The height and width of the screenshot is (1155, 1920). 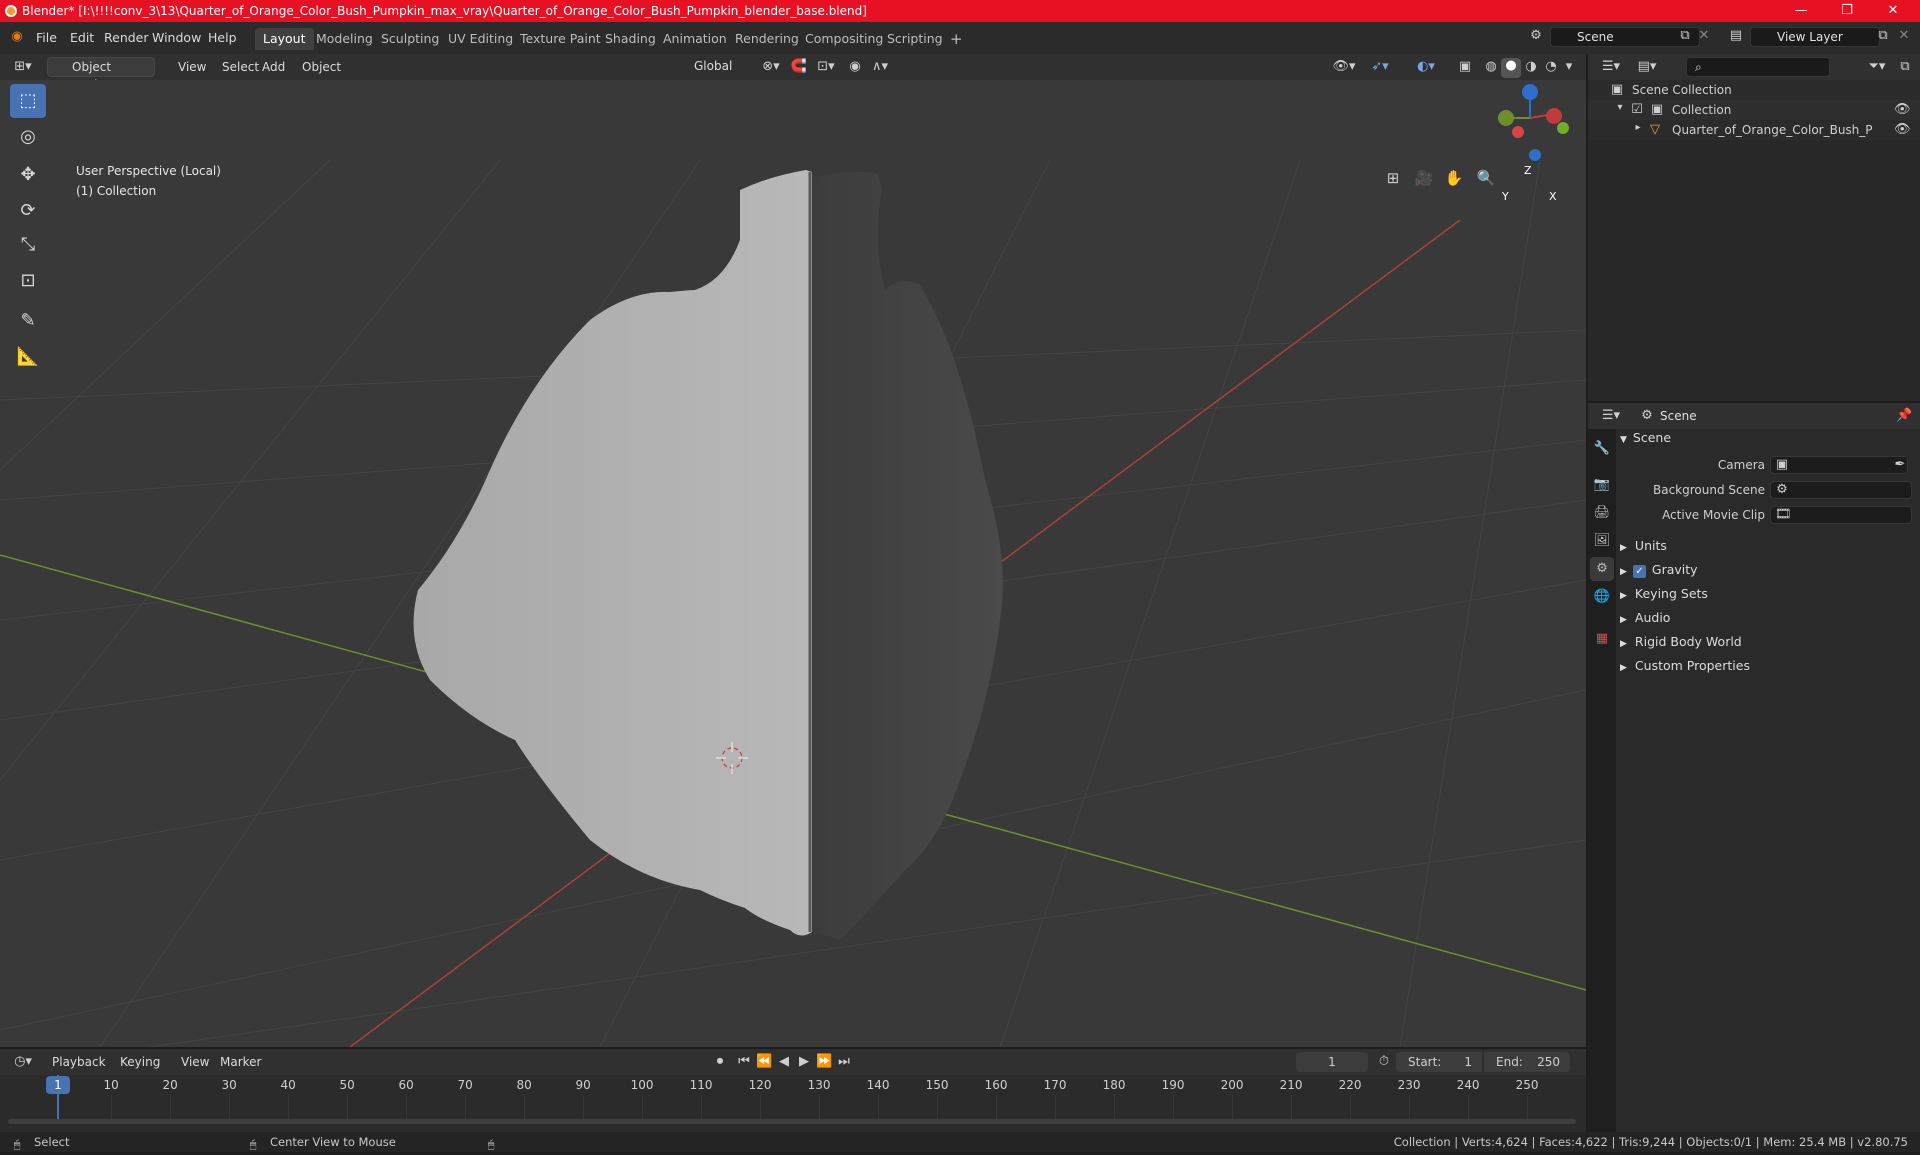 What do you see at coordinates (28, 211) in the screenshot?
I see `rotate-tool-icon: ⟳` at bounding box center [28, 211].